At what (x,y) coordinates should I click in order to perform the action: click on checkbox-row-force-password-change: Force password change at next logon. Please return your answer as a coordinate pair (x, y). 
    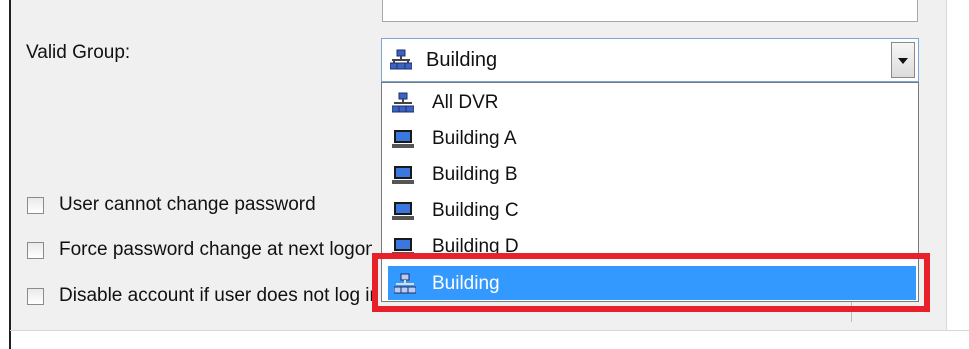
    Looking at the image, I should click on (199, 252).